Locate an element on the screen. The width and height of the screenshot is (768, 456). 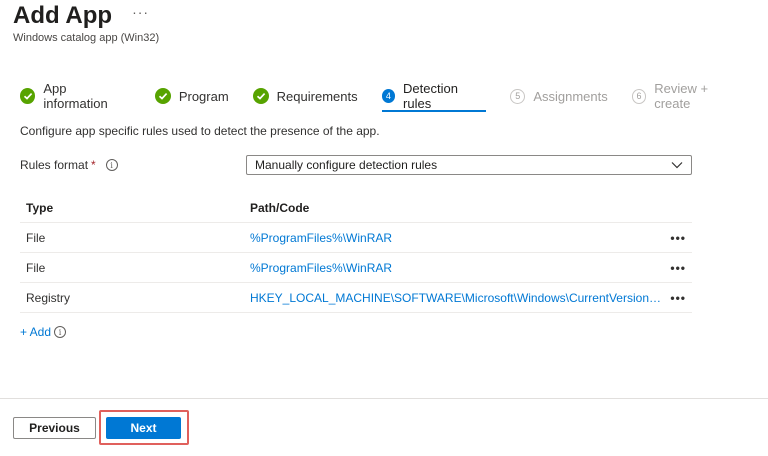
next-button: Next is located at coordinates (143, 428).